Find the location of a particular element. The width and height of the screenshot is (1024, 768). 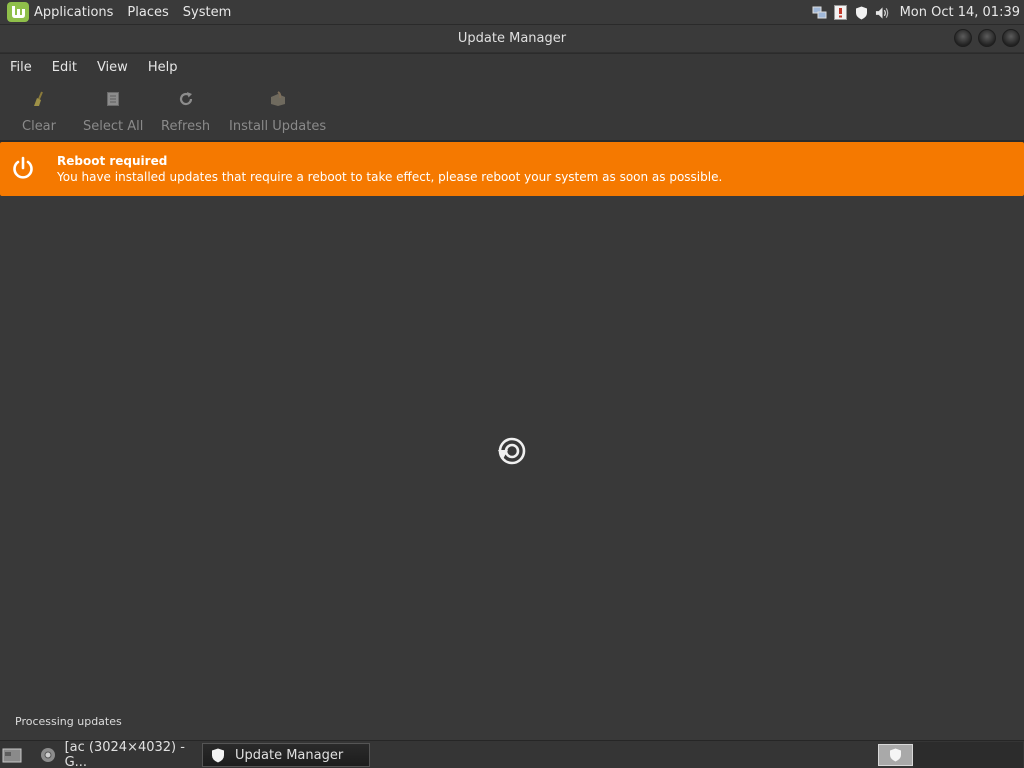

refresh-button: Refresh is located at coordinates (185, 111).